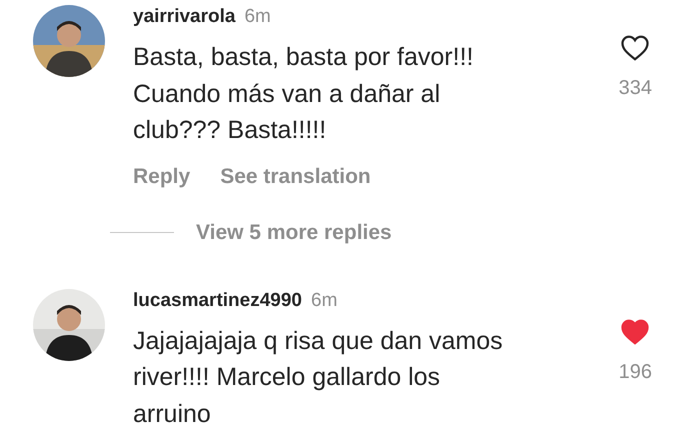  What do you see at coordinates (294, 232) in the screenshot?
I see `view-replies-link: View 5 more replies` at bounding box center [294, 232].